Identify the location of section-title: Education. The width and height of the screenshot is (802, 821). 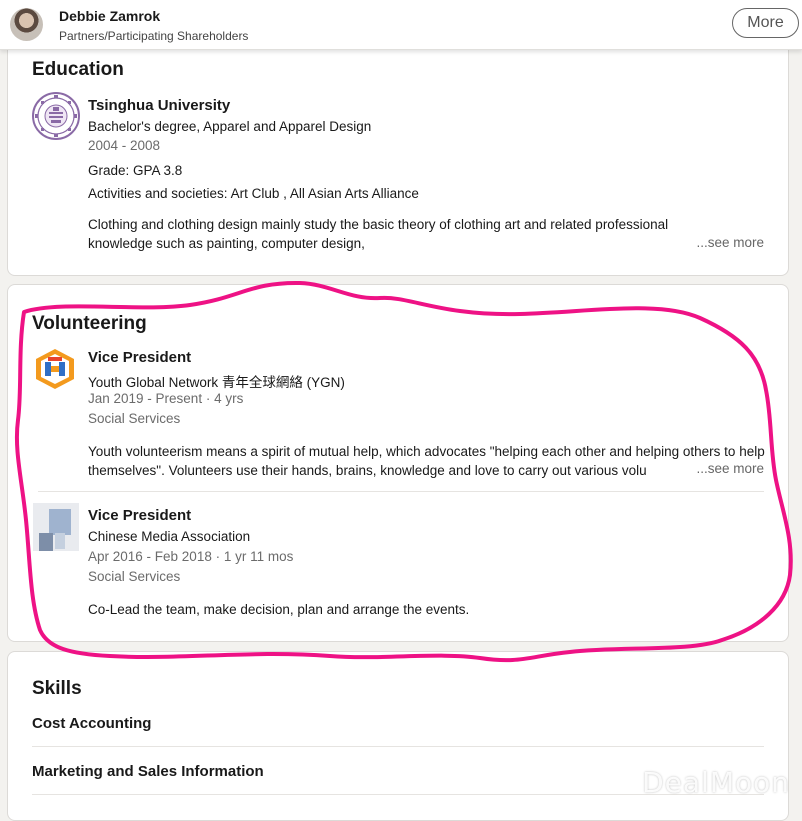
(78, 69).